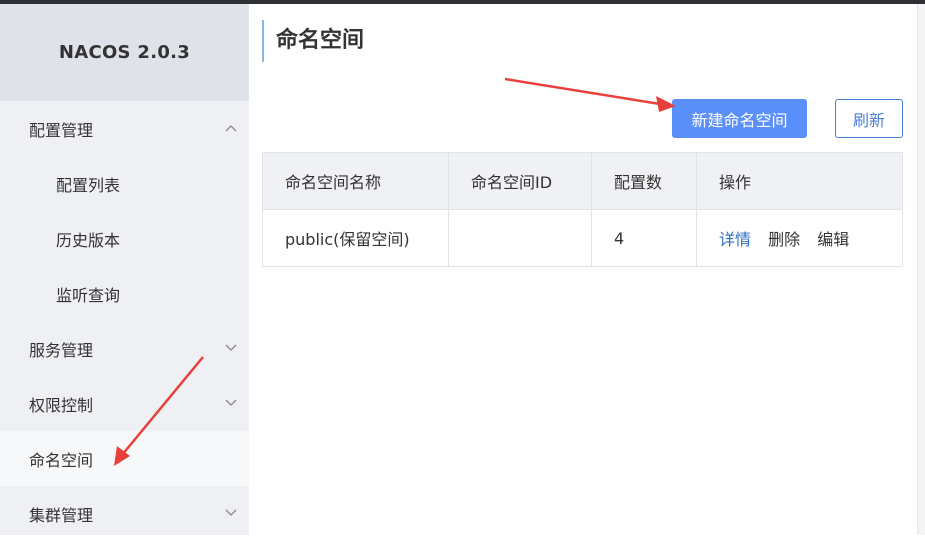  Describe the element at coordinates (88, 185) in the screenshot. I see `sidebar-item-label: 配置列表` at that location.